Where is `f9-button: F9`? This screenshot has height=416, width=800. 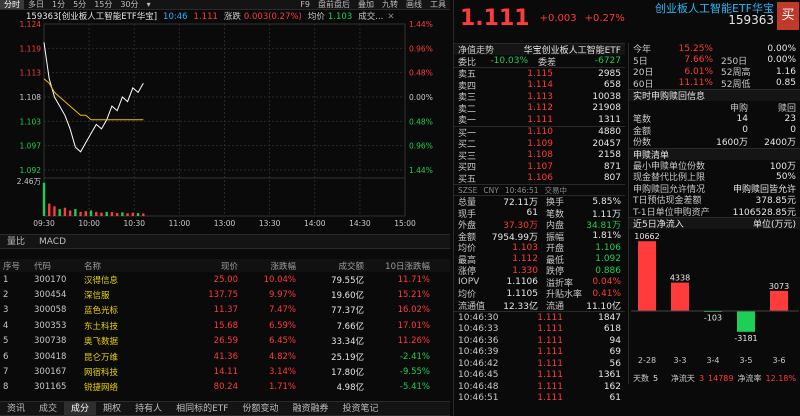
f9-button: F9 is located at coordinates (305, 4).